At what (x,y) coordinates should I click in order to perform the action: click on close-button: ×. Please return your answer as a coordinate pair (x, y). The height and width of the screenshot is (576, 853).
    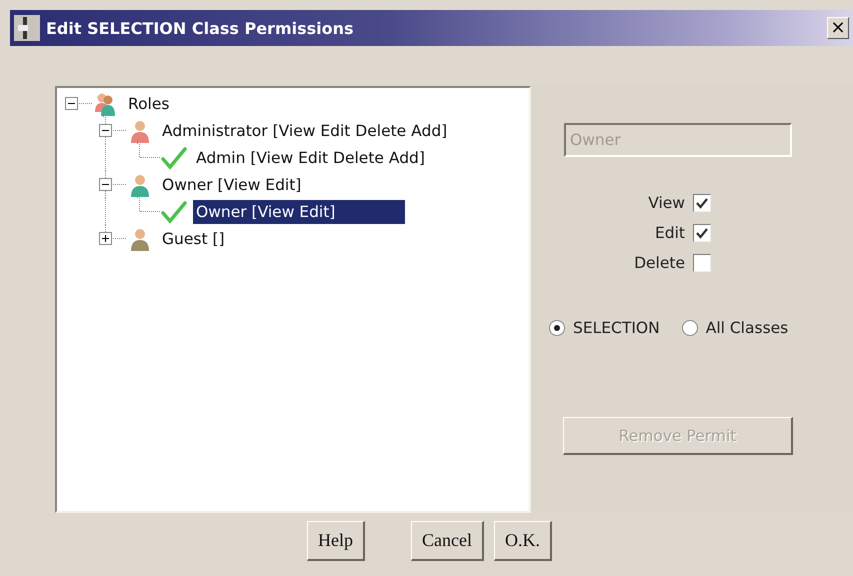
    Looking at the image, I should click on (838, 28).